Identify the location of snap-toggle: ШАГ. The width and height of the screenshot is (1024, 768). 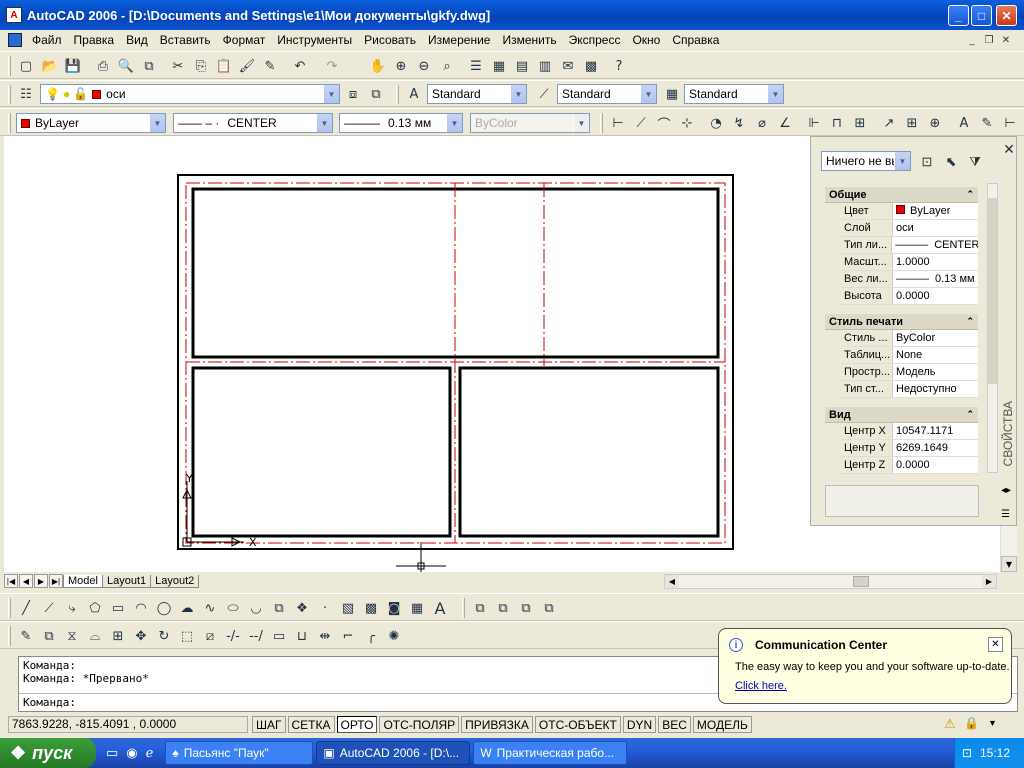
(269, 724).